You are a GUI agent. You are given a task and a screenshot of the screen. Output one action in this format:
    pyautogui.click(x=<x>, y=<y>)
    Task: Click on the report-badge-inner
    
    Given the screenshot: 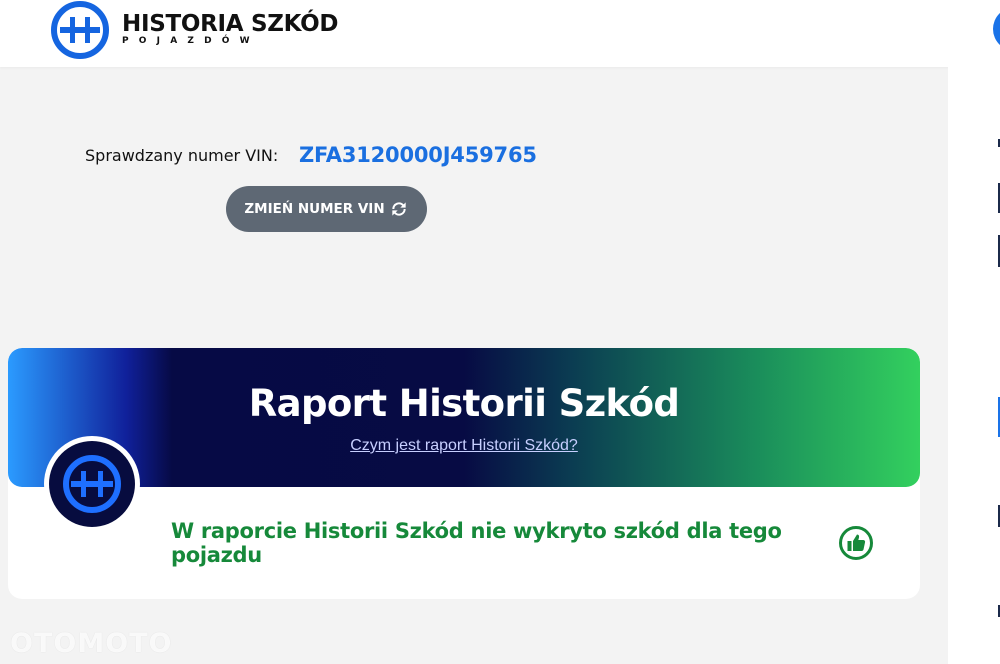 What is the action you would take?
    pyautogui.click(x=92, y=484)
    